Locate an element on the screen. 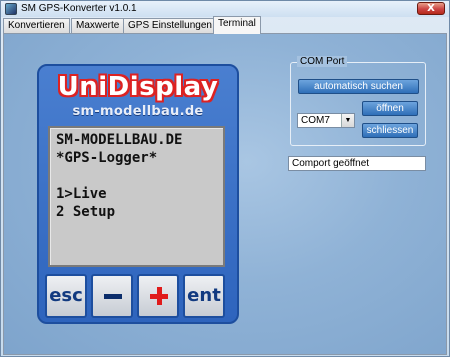 This screenshot has width=450, height=357. lcd-line-1: SM-MODELLBAU.DE is located at coordinates (119, 140).